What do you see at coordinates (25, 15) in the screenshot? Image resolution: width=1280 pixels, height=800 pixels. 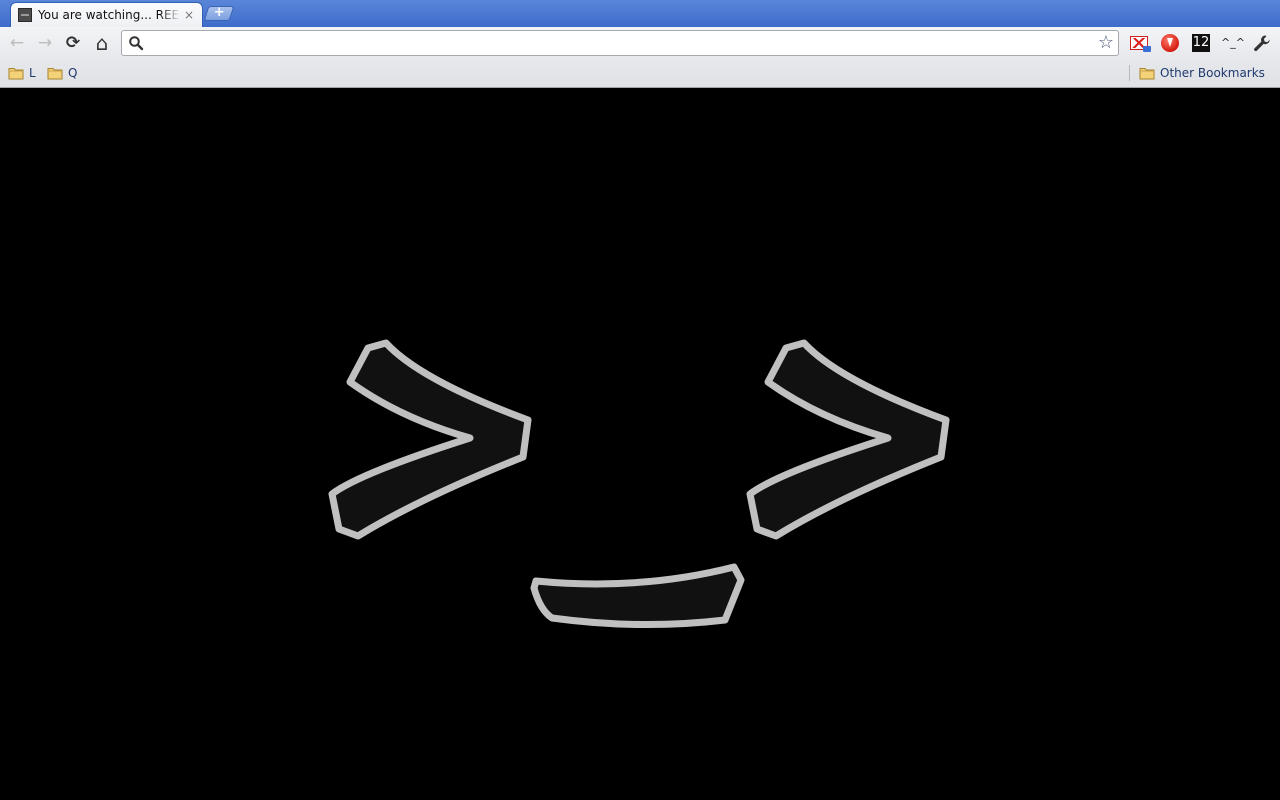 I see `tab-favicon-icon` at bounding box center [25, 15].